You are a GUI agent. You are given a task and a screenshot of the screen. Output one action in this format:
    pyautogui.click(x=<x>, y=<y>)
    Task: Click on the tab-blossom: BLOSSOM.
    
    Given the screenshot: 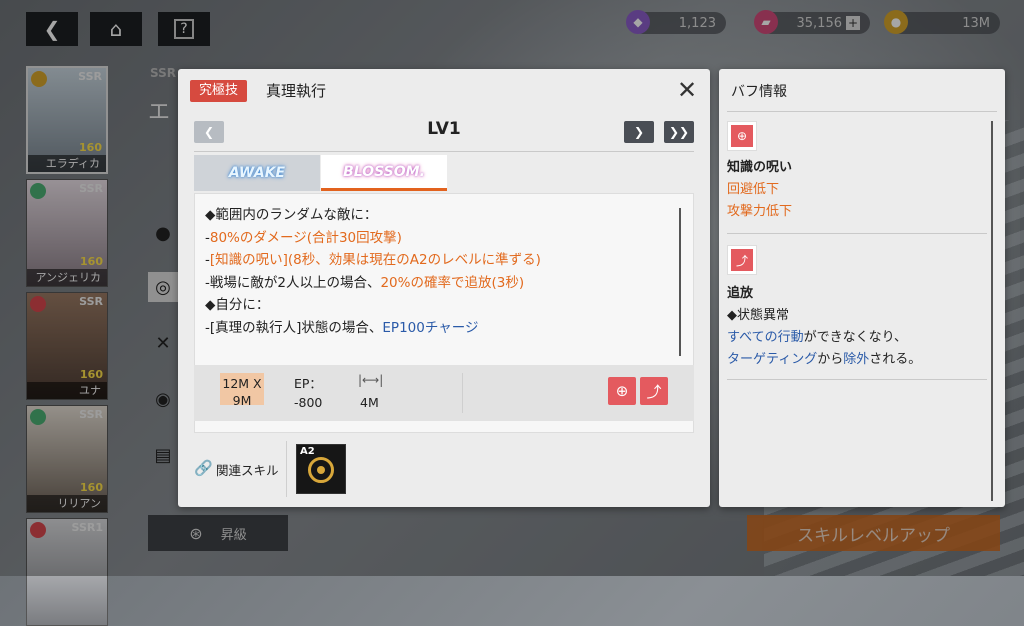 What is the action you would take?
    pyautogui.click(x=384, y=173)
    